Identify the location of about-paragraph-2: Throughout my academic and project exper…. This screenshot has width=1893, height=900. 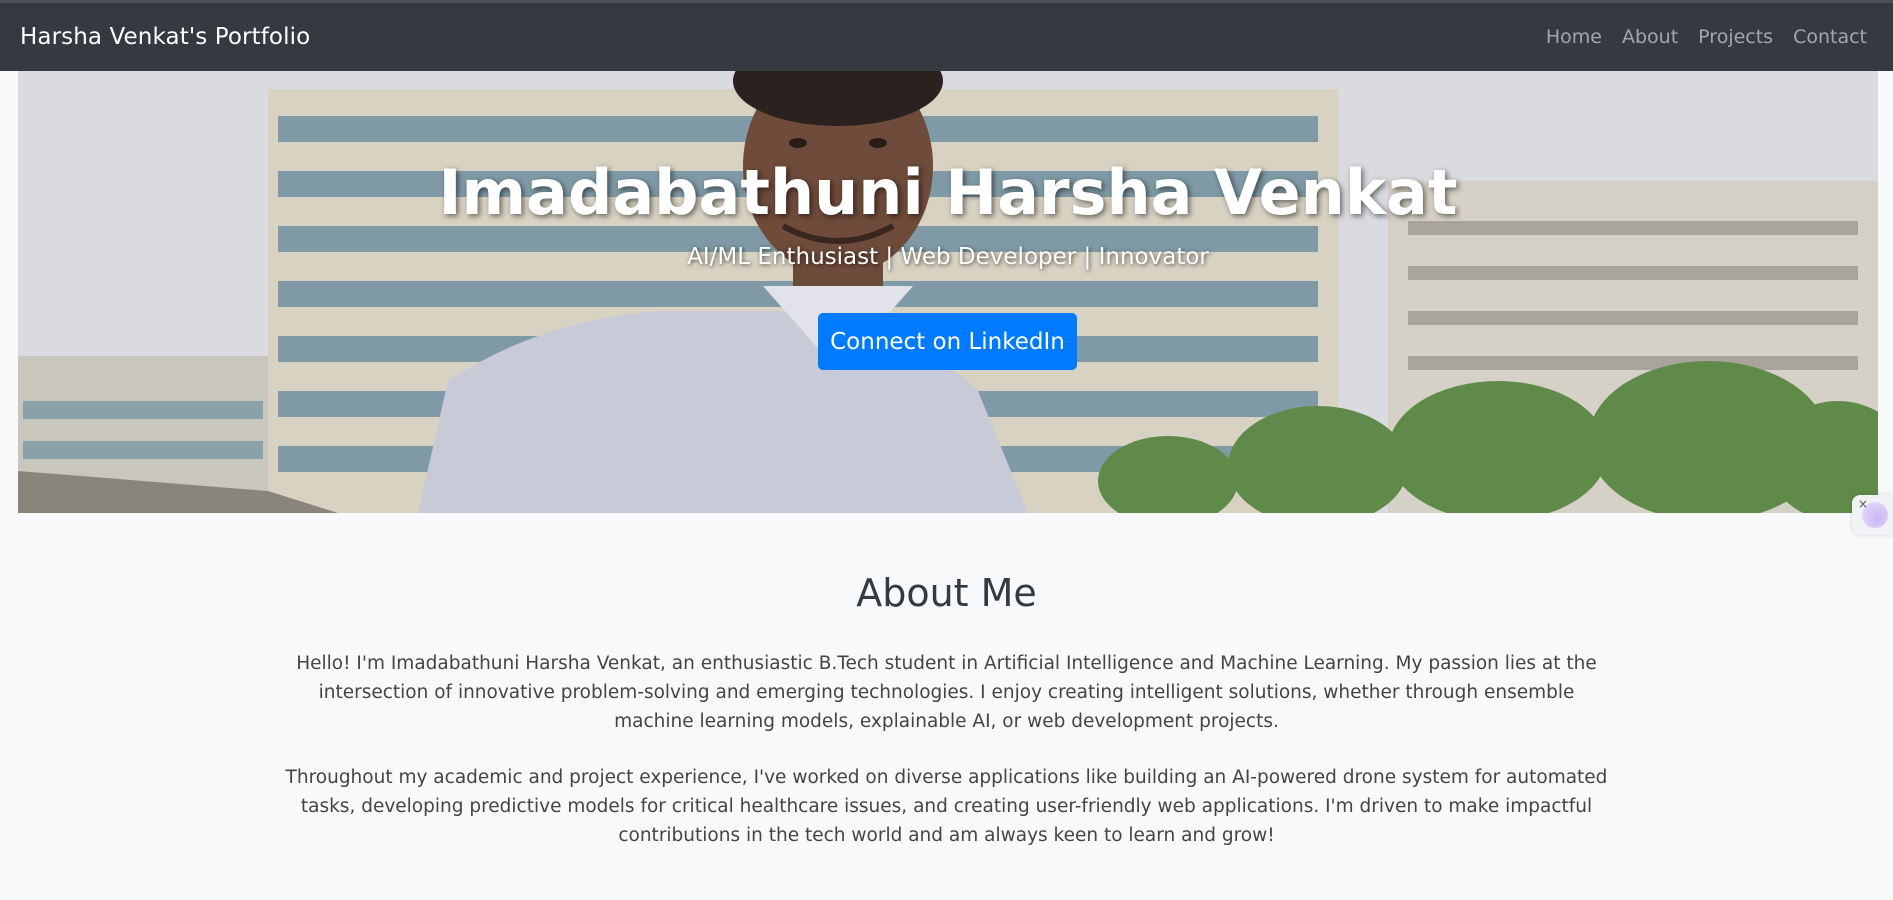
(946, 806).